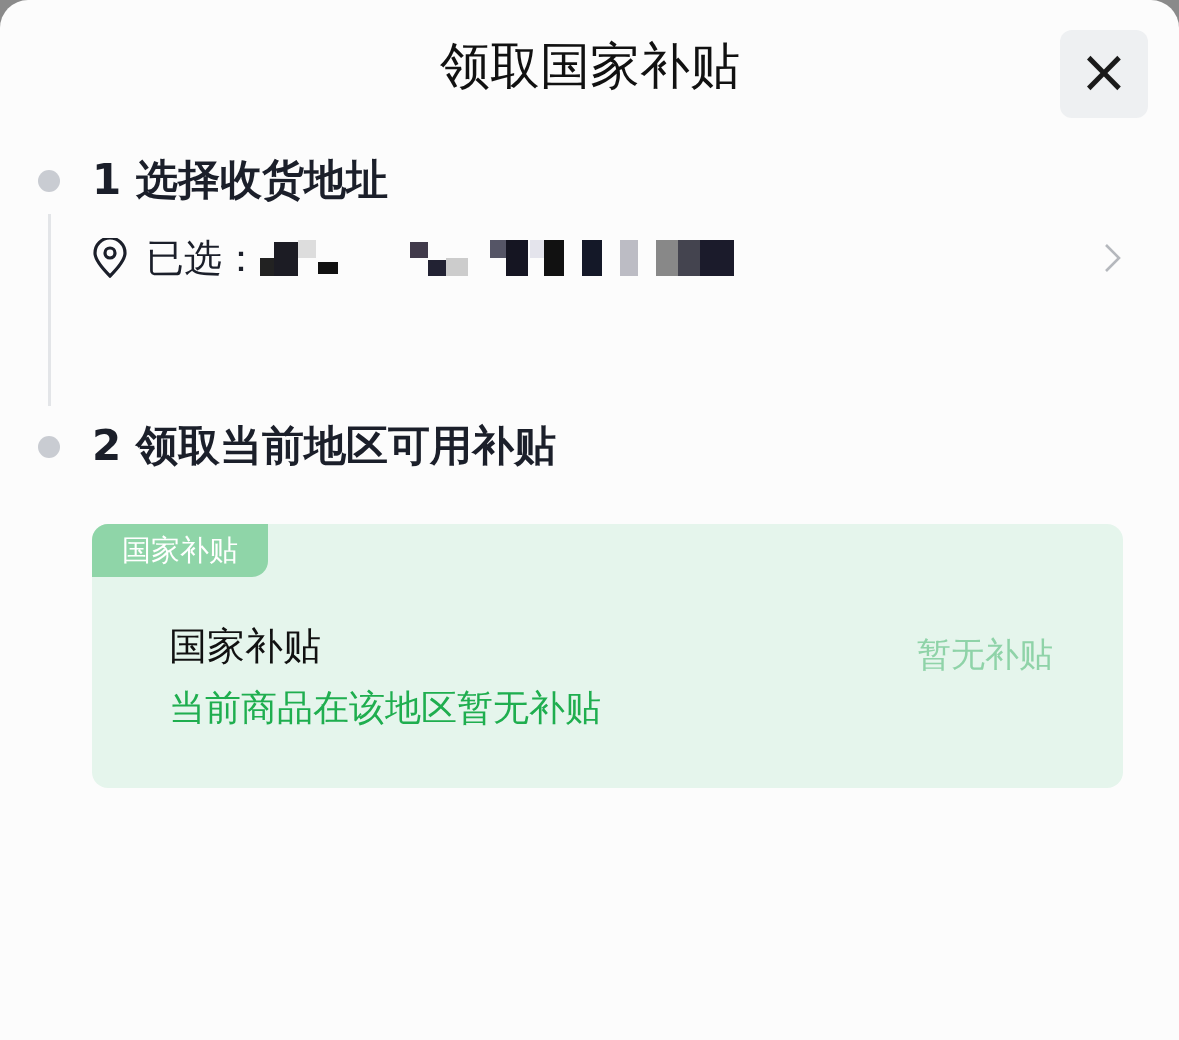 This screenshot has width=1179, height=1040. Describe the element at coordinates (245, 646) in the screenshot. I see `card-title: 国家补贴` at that location.